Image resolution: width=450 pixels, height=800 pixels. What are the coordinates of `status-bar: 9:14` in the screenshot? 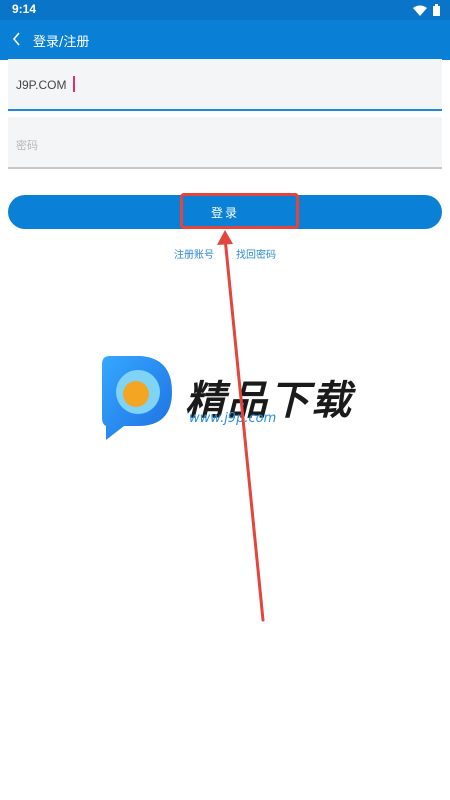 It's located at (225, 10).